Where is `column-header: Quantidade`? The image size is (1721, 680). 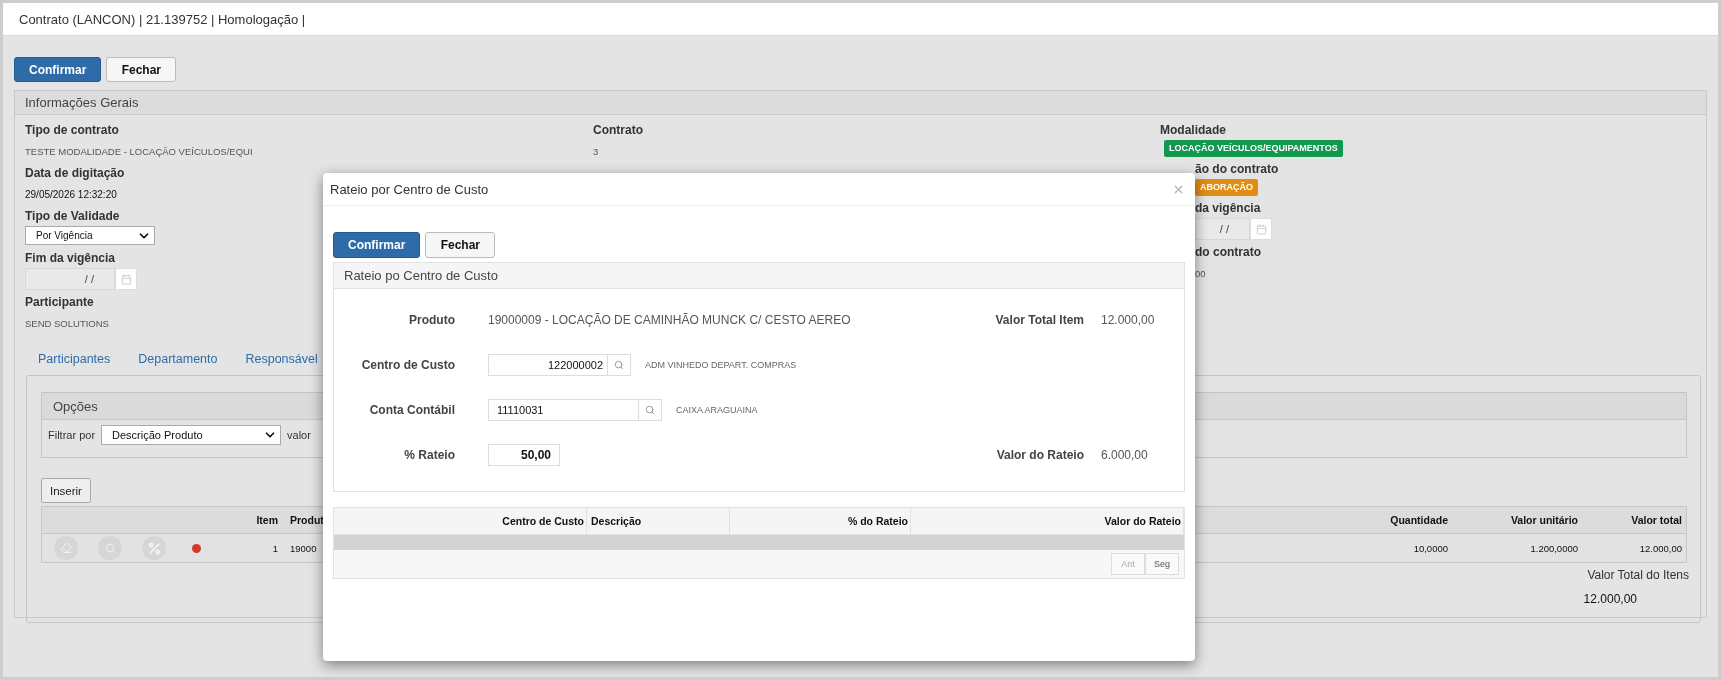 column-header: Quantidade is located at coordinates (1419, 520).